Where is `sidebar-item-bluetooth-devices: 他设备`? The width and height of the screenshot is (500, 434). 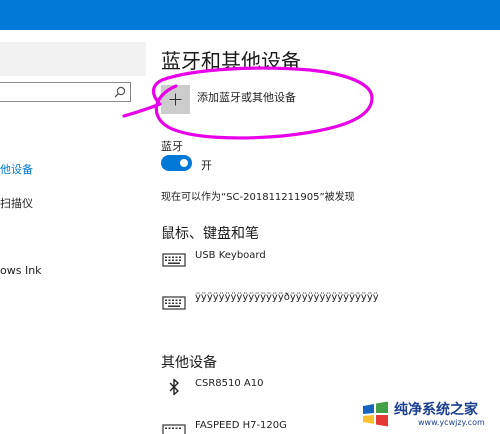 sidebar-item-bluetooth-devices: 他设备 is located at coordinates (16, 169).